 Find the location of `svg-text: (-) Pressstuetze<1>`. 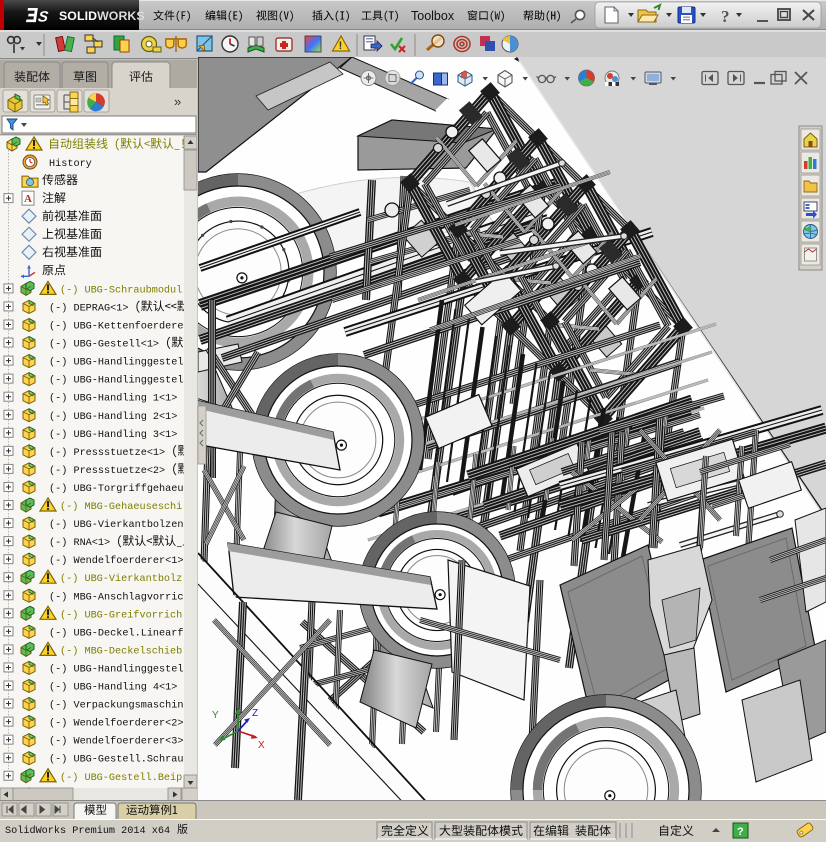

svg-text: (-) Pressstuetze<1> is located at coordinates (110, 453).